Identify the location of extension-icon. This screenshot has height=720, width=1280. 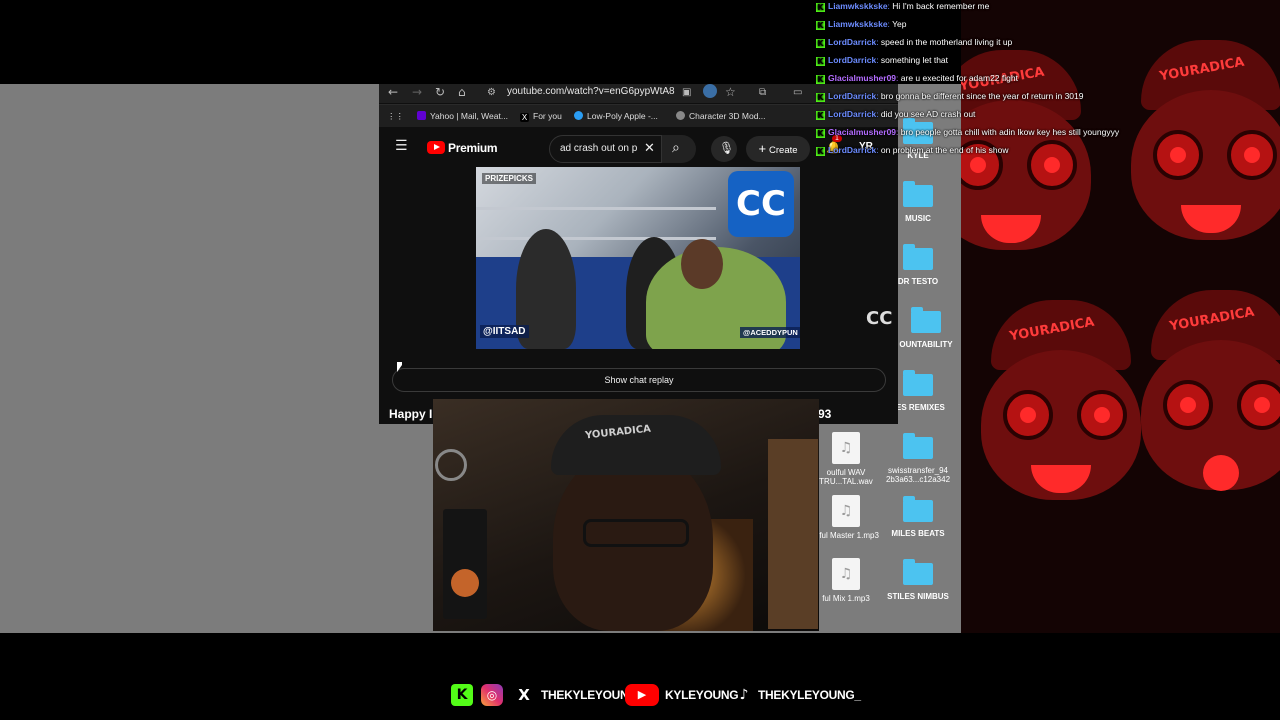
(710, 91).